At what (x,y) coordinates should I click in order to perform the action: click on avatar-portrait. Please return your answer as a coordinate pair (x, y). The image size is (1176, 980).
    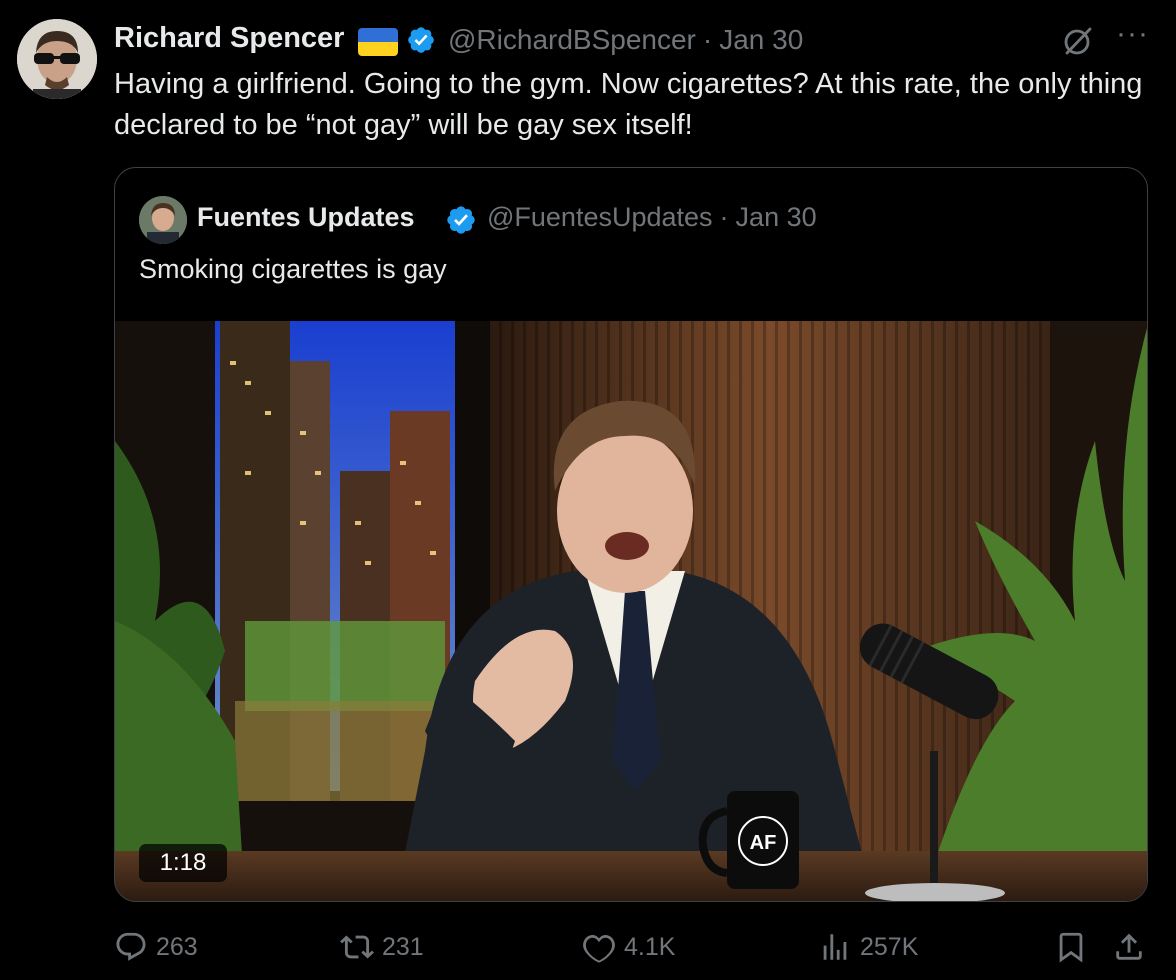
    Looking at the image, I should click on (57, 59).